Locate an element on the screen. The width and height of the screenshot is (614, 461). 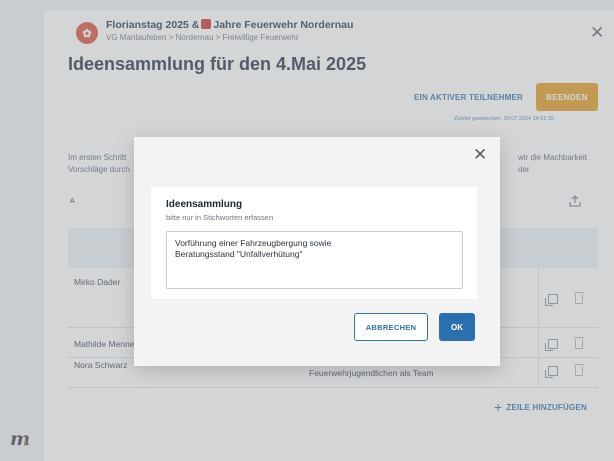
close-icon: ✕ is located at coordinates (480, 154).